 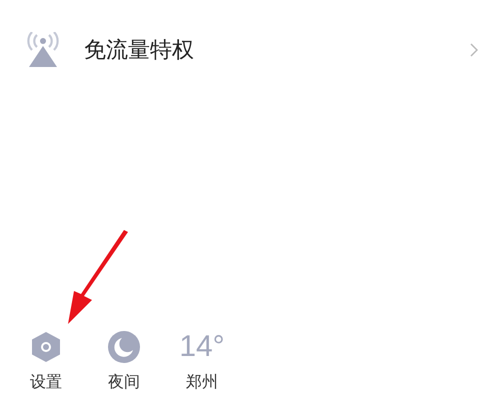 What do you see at coordinates (202, 382) in the screenshot?
I see `bottom-item-label: 郑州` at bounding box center [202, 382].